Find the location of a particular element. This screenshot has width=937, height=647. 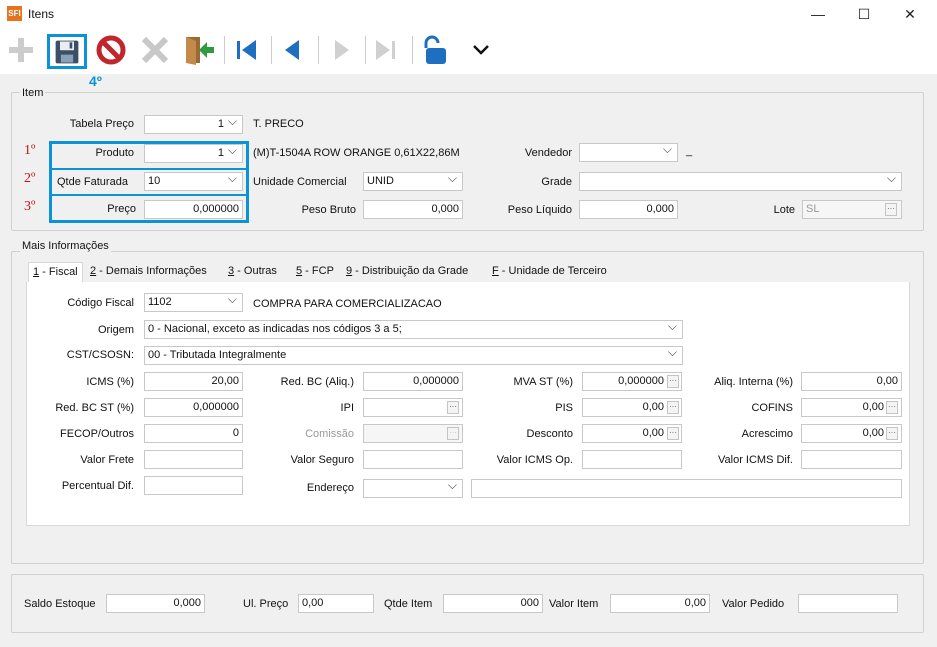

icms-input: 20,00 is located at coordinates (193, 381).